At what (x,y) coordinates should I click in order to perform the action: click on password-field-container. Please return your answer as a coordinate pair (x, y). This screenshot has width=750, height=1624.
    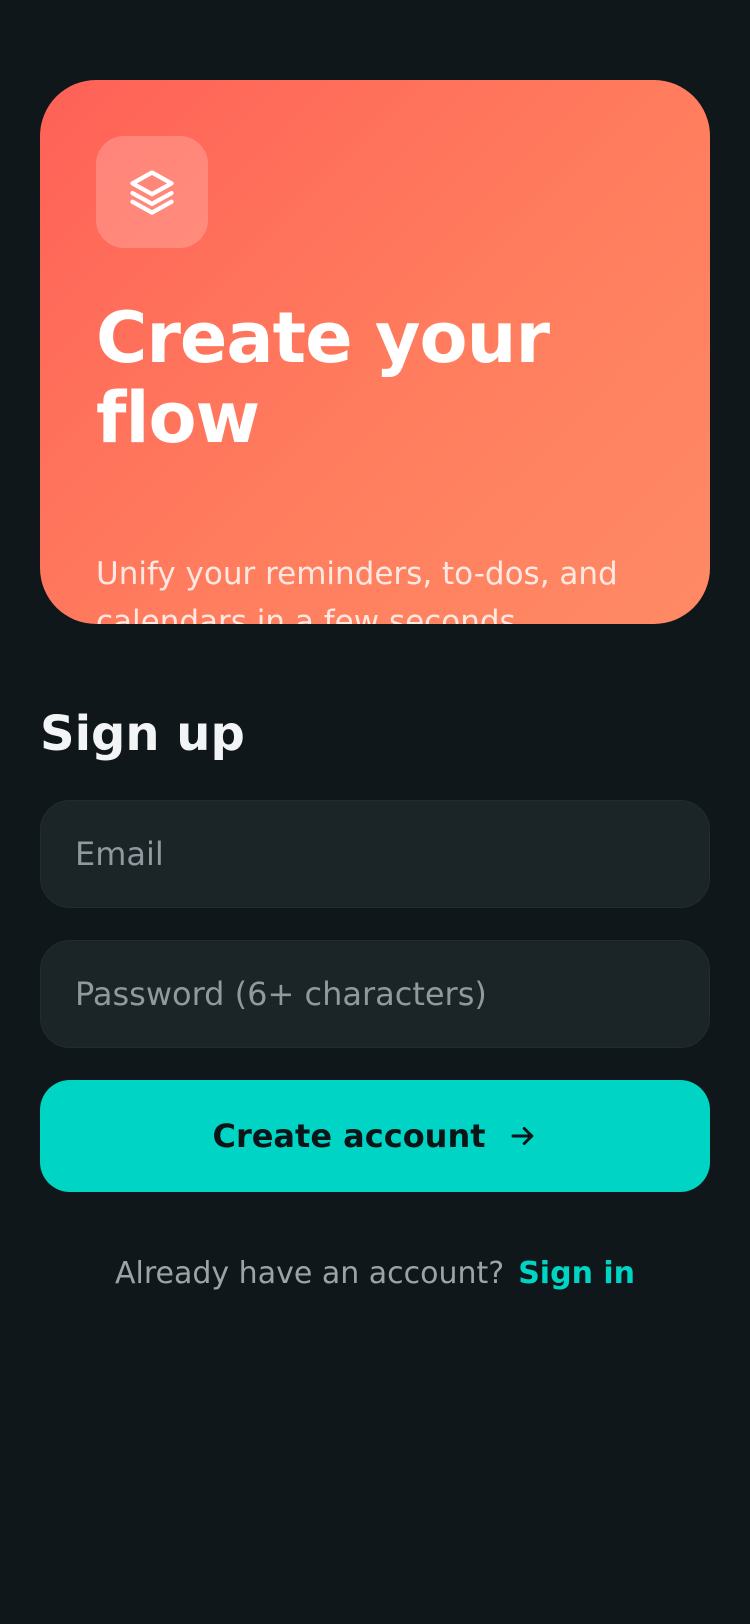
    Looking at the image, I should click on (375, 994).